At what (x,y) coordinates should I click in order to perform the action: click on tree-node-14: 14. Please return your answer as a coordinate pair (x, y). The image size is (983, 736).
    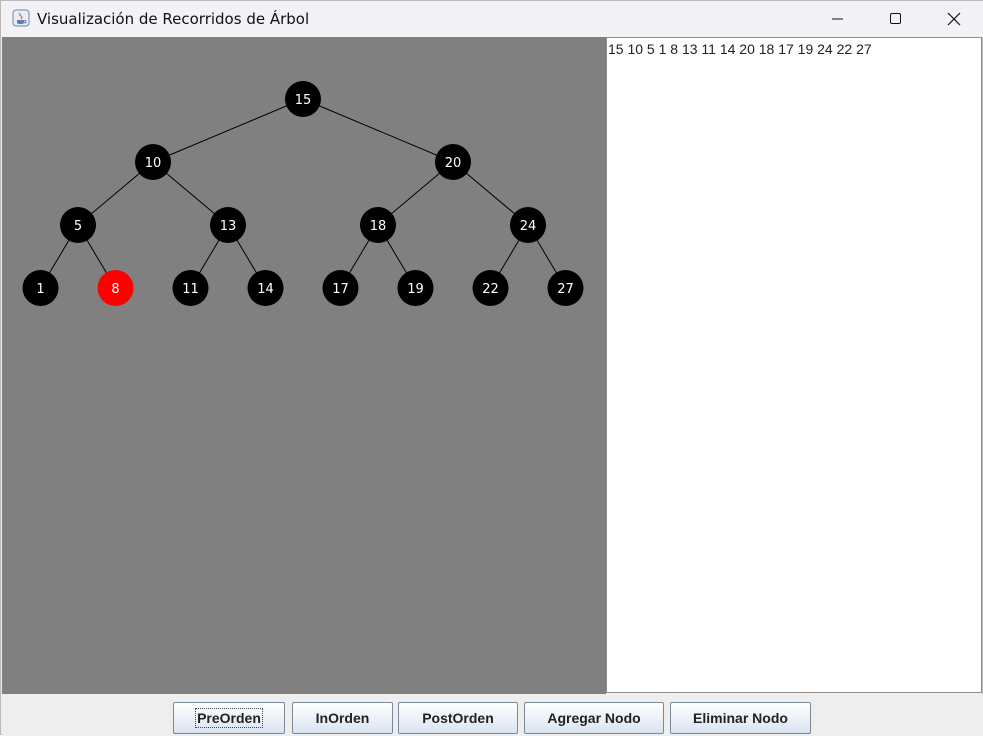
    Looking at the image, I should click on (265, 288).